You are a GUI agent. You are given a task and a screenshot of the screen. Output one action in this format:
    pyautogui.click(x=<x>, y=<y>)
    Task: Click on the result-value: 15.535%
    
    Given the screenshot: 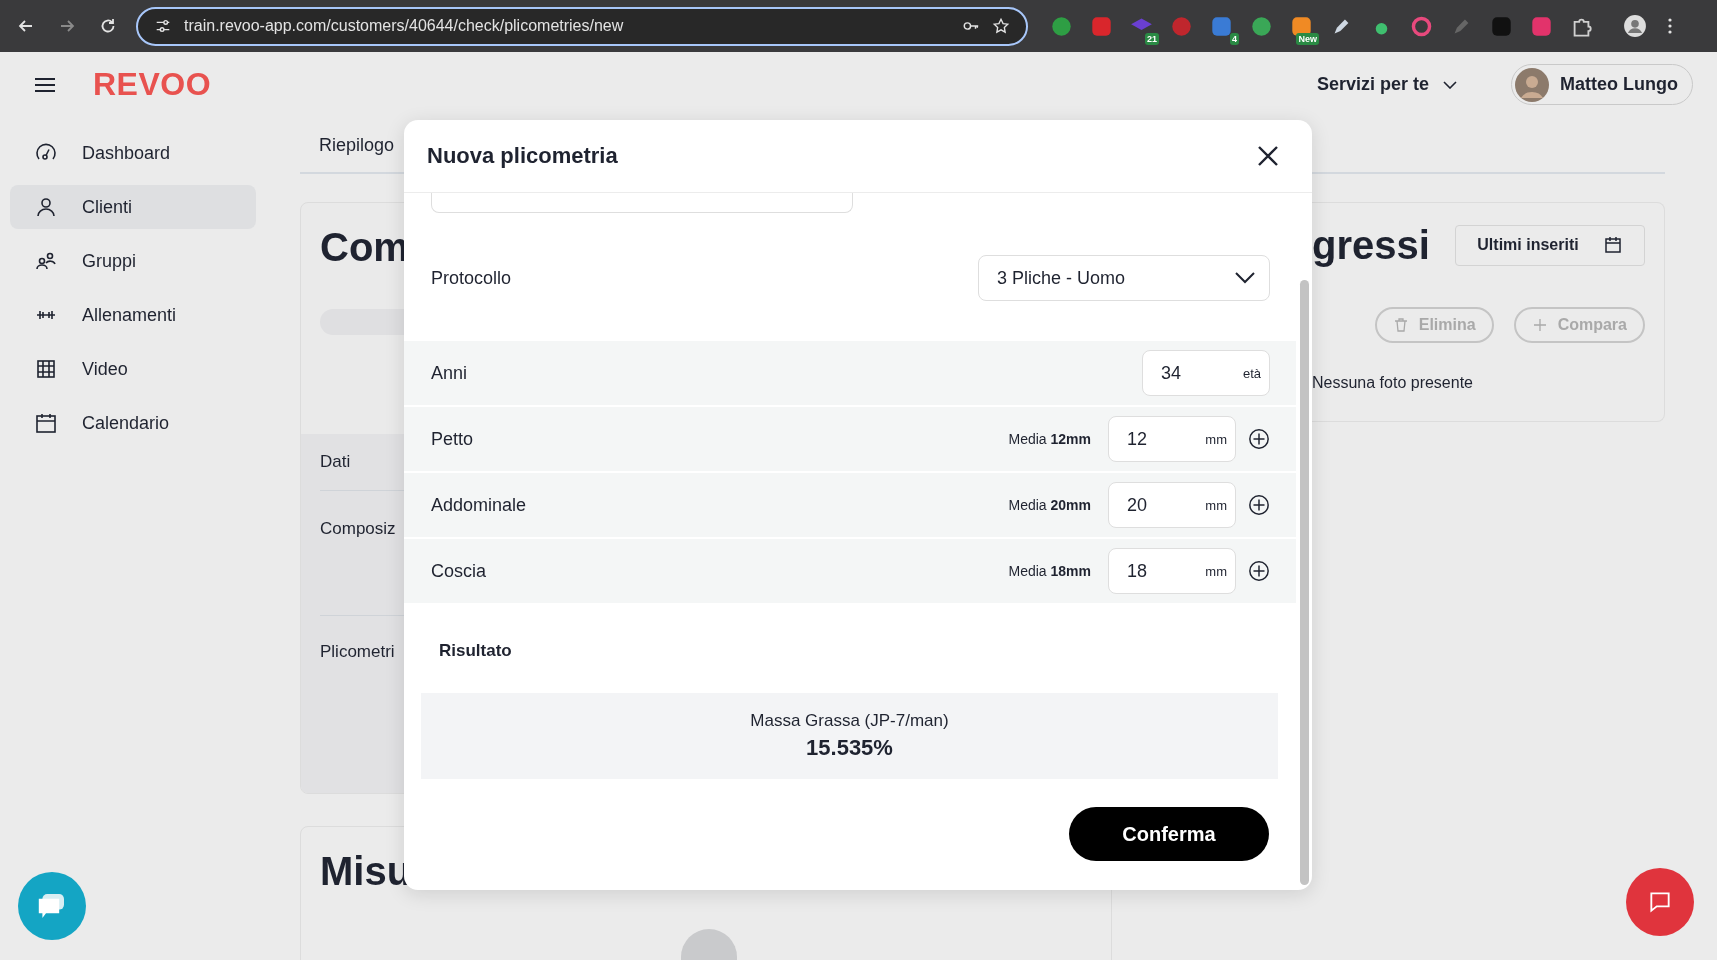 What is the action you would take?
    pyautogui.click(x=849, y=748)
    